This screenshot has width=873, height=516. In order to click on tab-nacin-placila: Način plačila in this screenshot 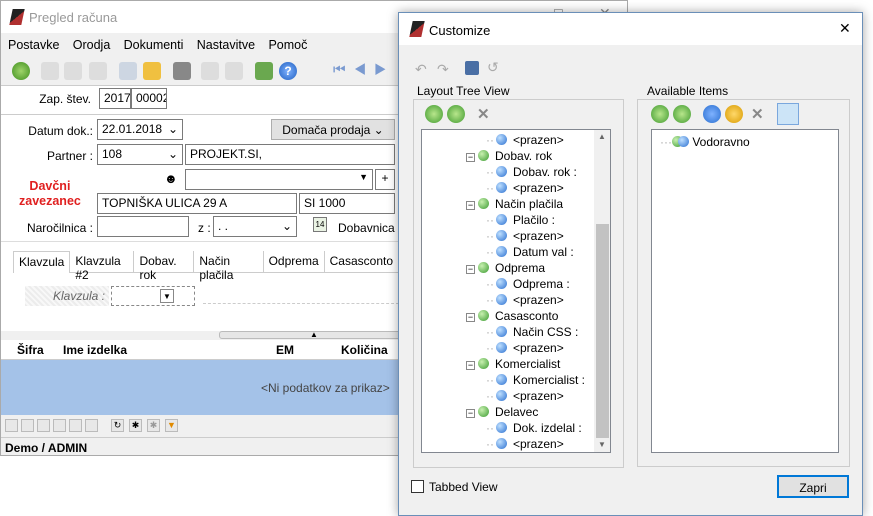, I will do `click(229, 266)`.